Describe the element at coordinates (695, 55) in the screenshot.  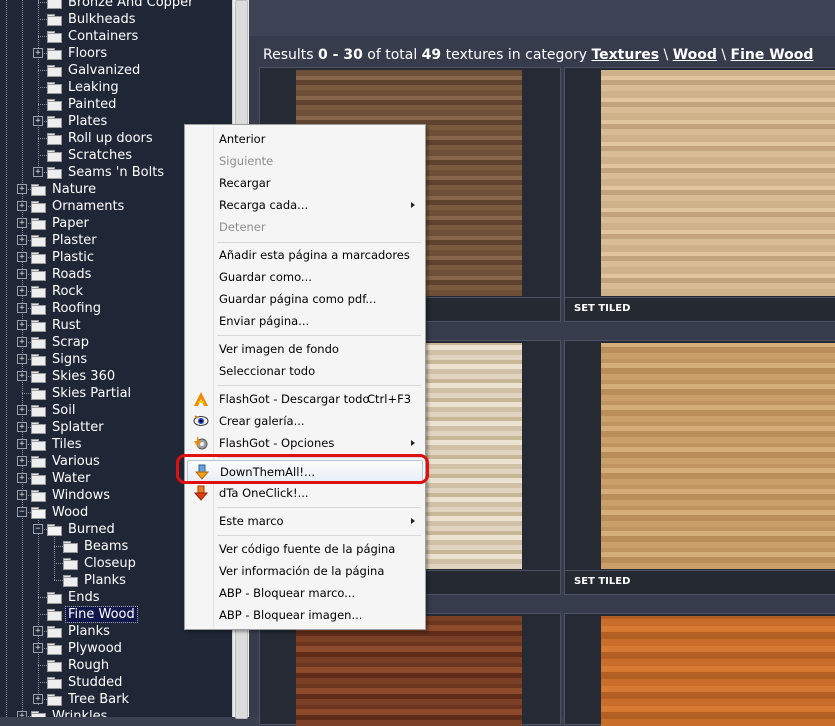
I see `breadcrumb-wood: Wood` at that location.